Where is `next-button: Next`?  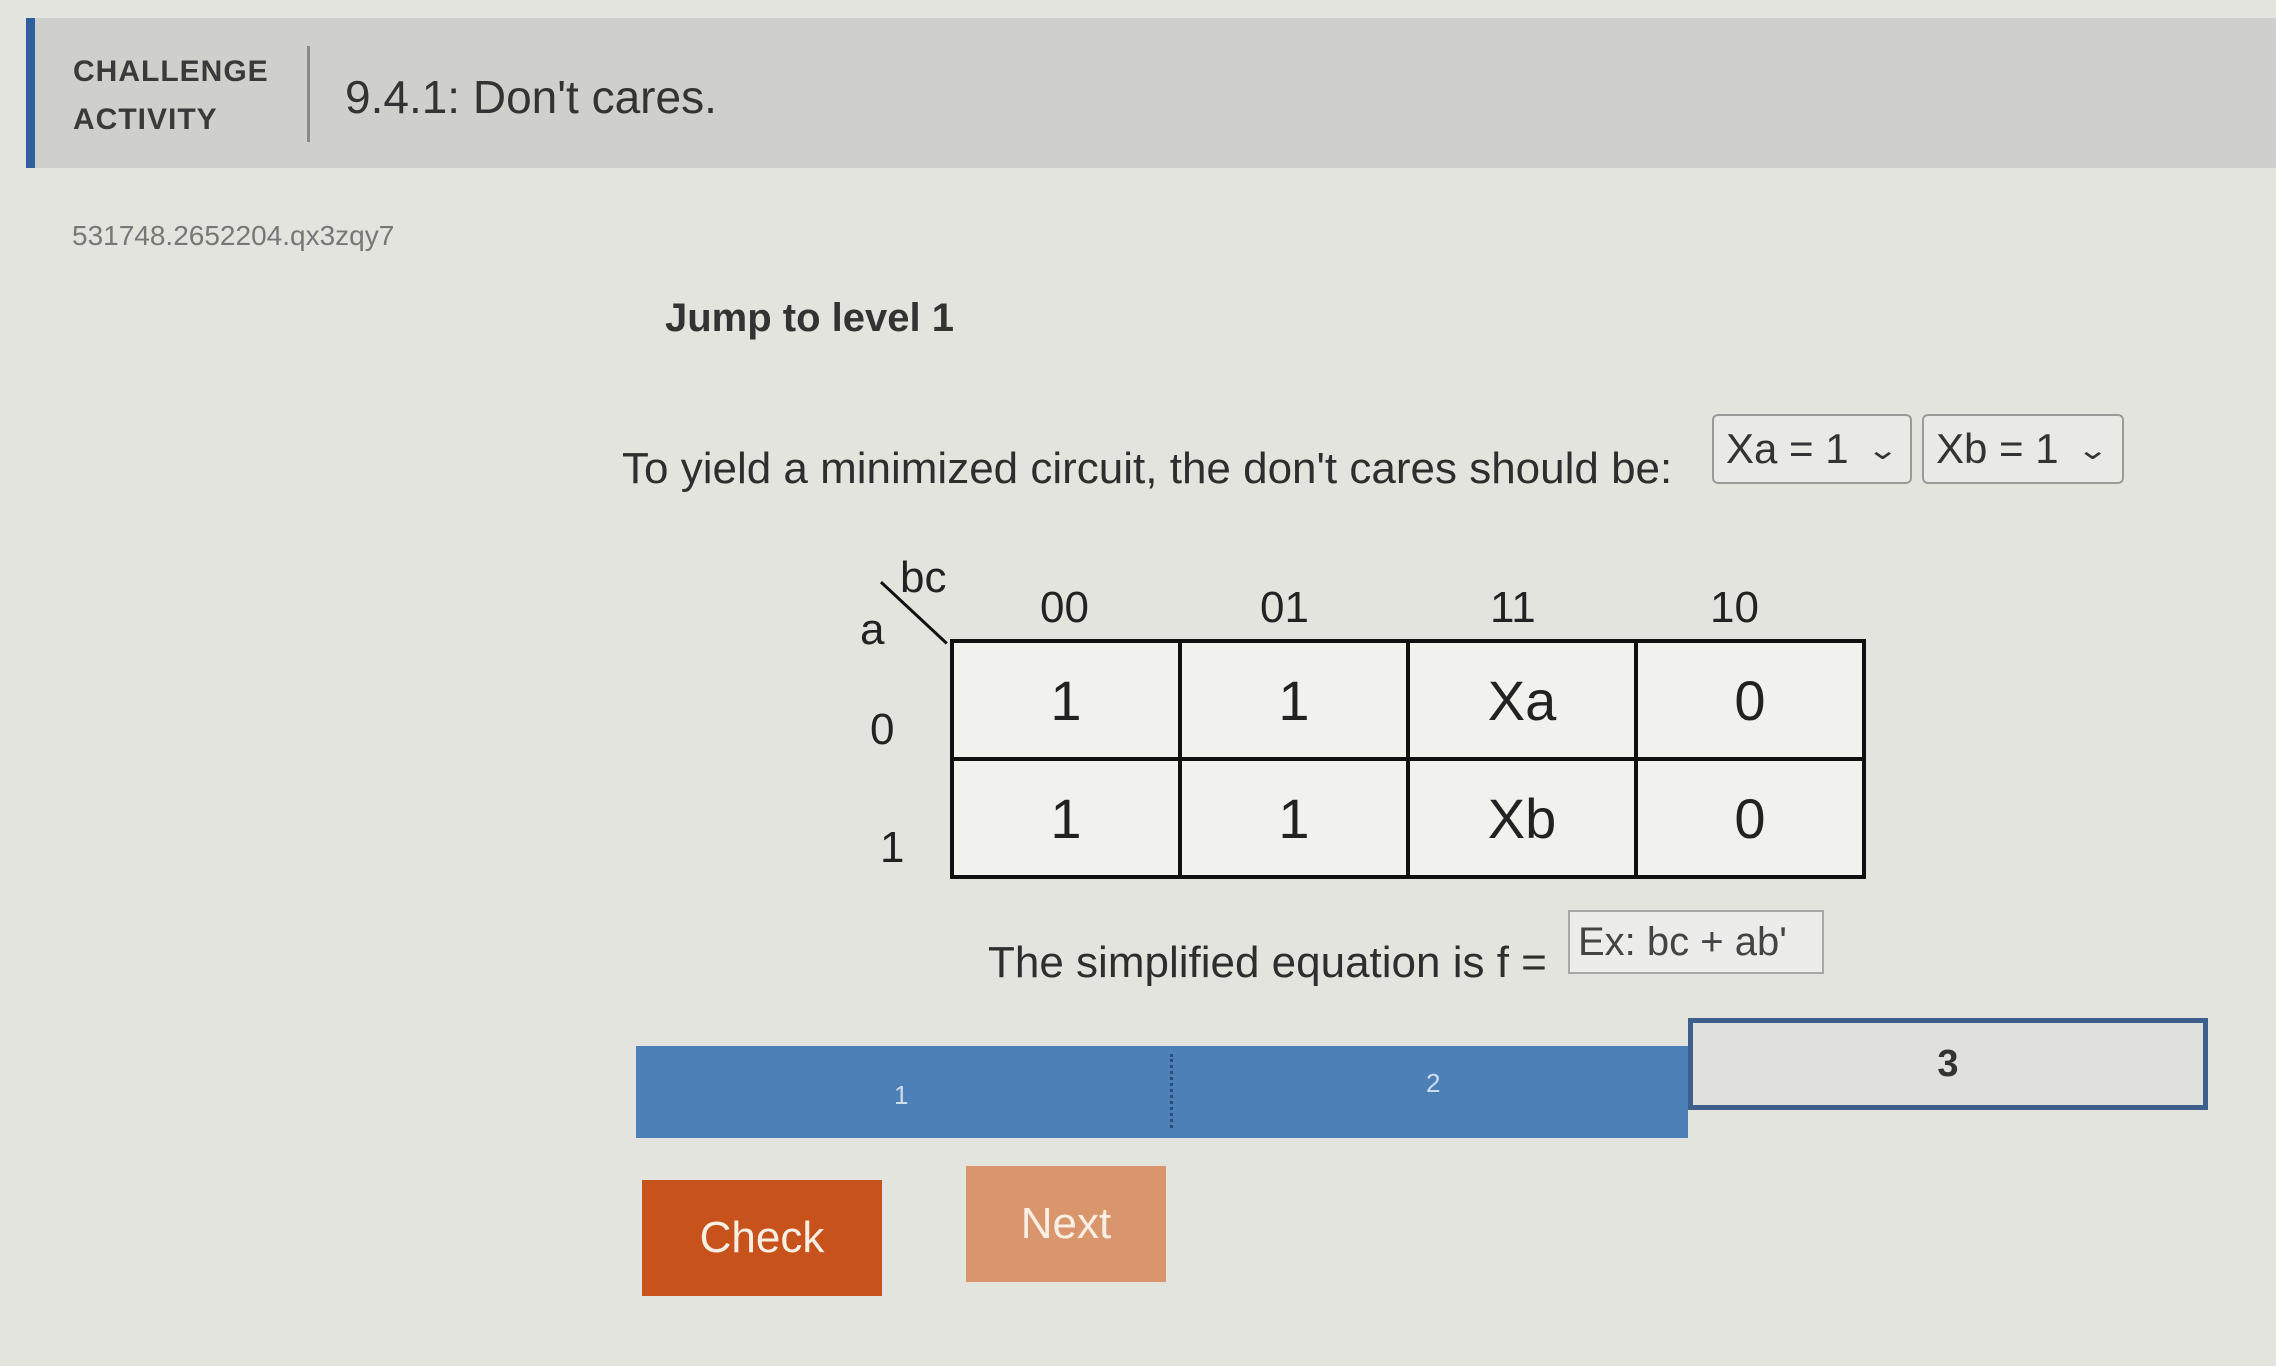 next-button: Next is located at coordinates (1066, 1224).